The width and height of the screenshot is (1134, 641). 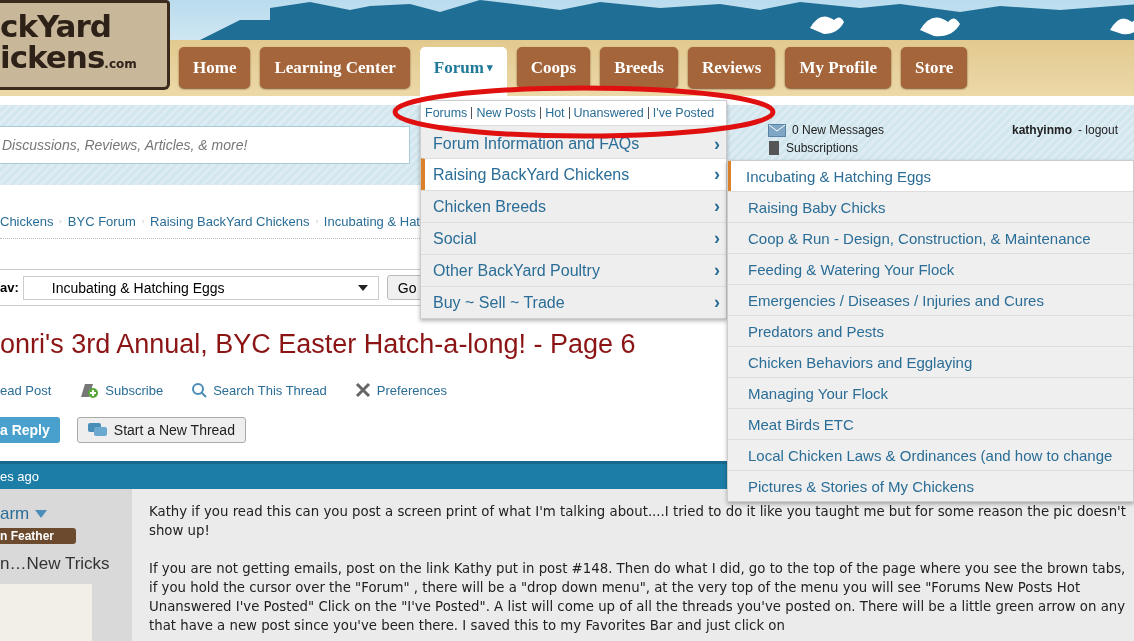 I want to click on envelope-icon, so click(x=777, y=130).